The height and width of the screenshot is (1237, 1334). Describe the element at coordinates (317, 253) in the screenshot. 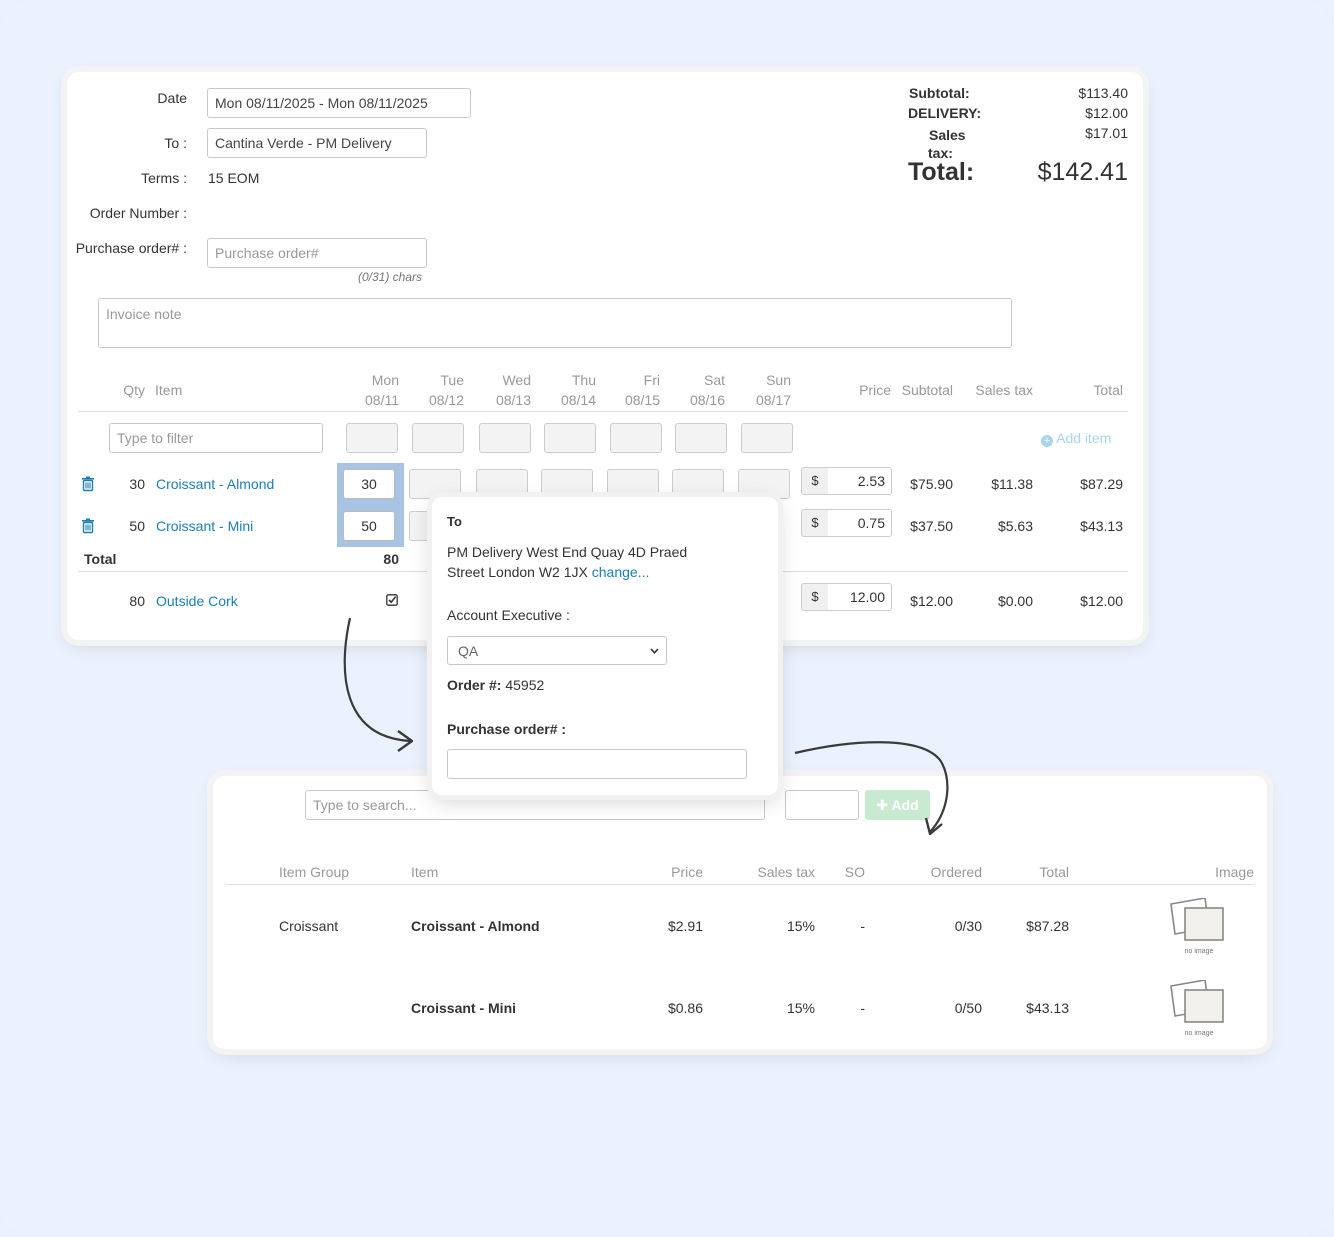

I see `purchase-order-input: Purchase order#` at that location.